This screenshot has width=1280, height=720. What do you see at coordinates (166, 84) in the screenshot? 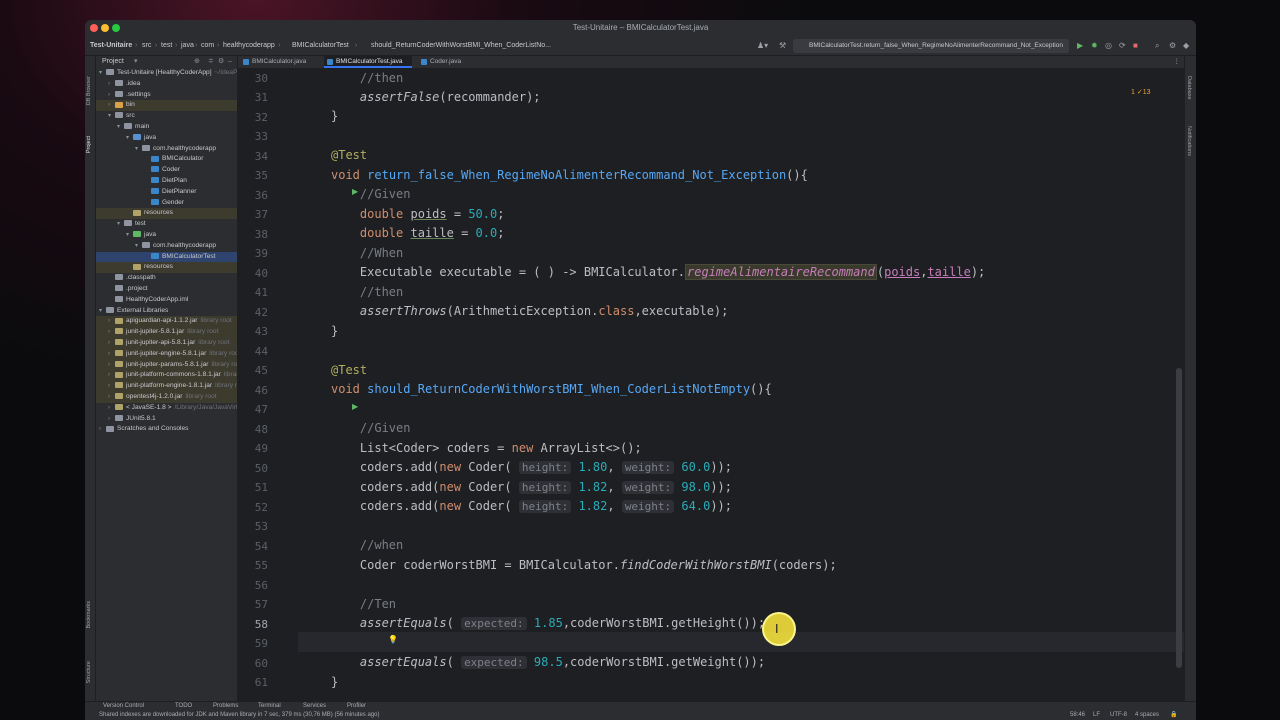
I see `tree-item: › .idea` at bounding box center [166, 84].